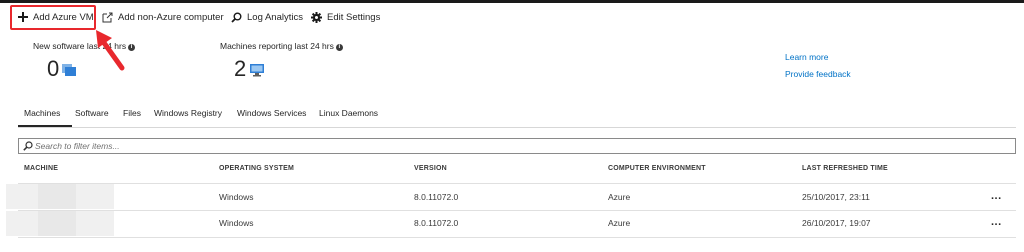 The width and height of the screenshot is (1024, 252). What do you see at coordinates (257, 70) in the screenshot?
I see `monitor-icon` at bounding box center [257, 70].